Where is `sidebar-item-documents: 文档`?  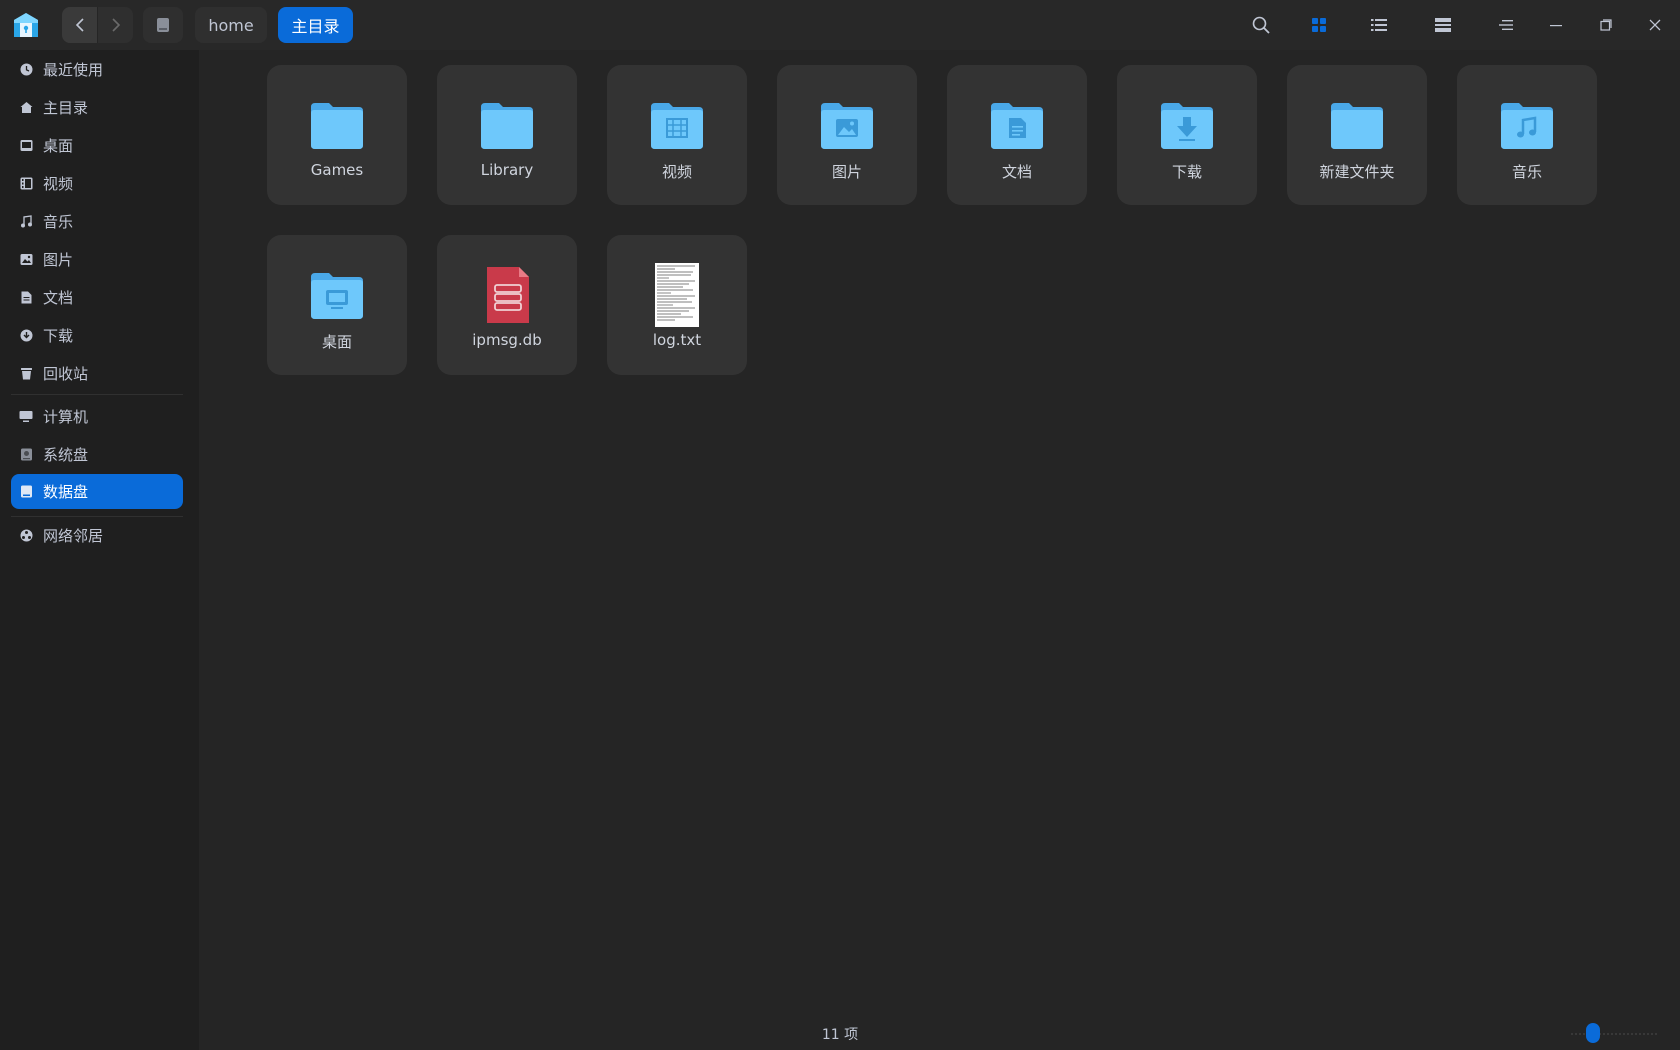 sidebar-item-documents: 文档 is located at coordinates (97, 297).